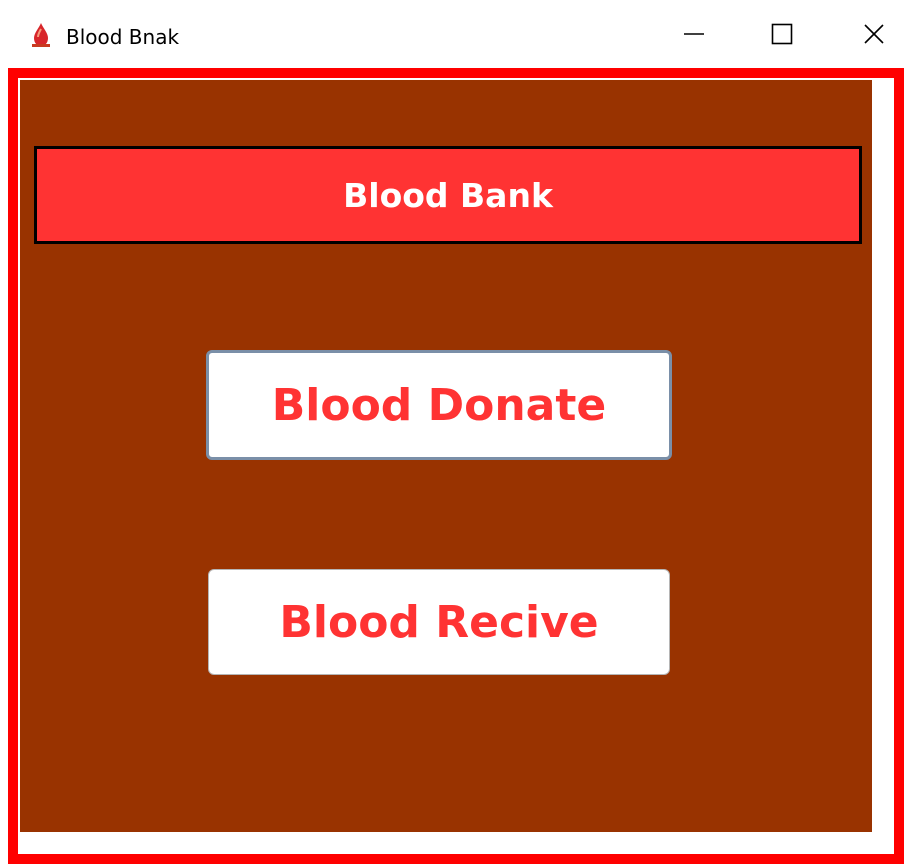 The height and width of the screenshot is (864, 904). I want to click on header-banner: Blood Bank, so click(448, 195).